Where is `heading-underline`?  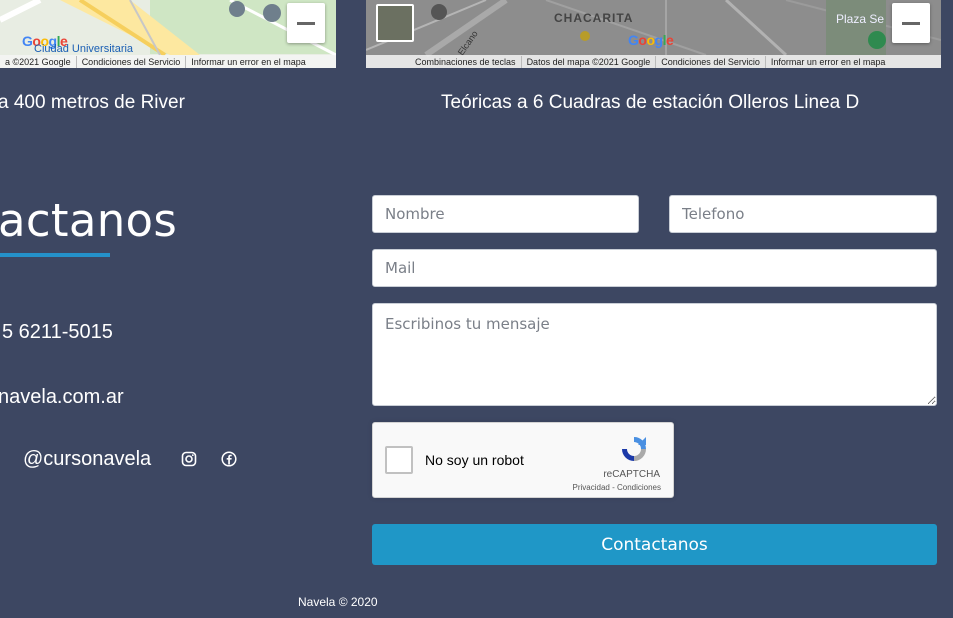 heading-underline is located at coordinates (55, 255).